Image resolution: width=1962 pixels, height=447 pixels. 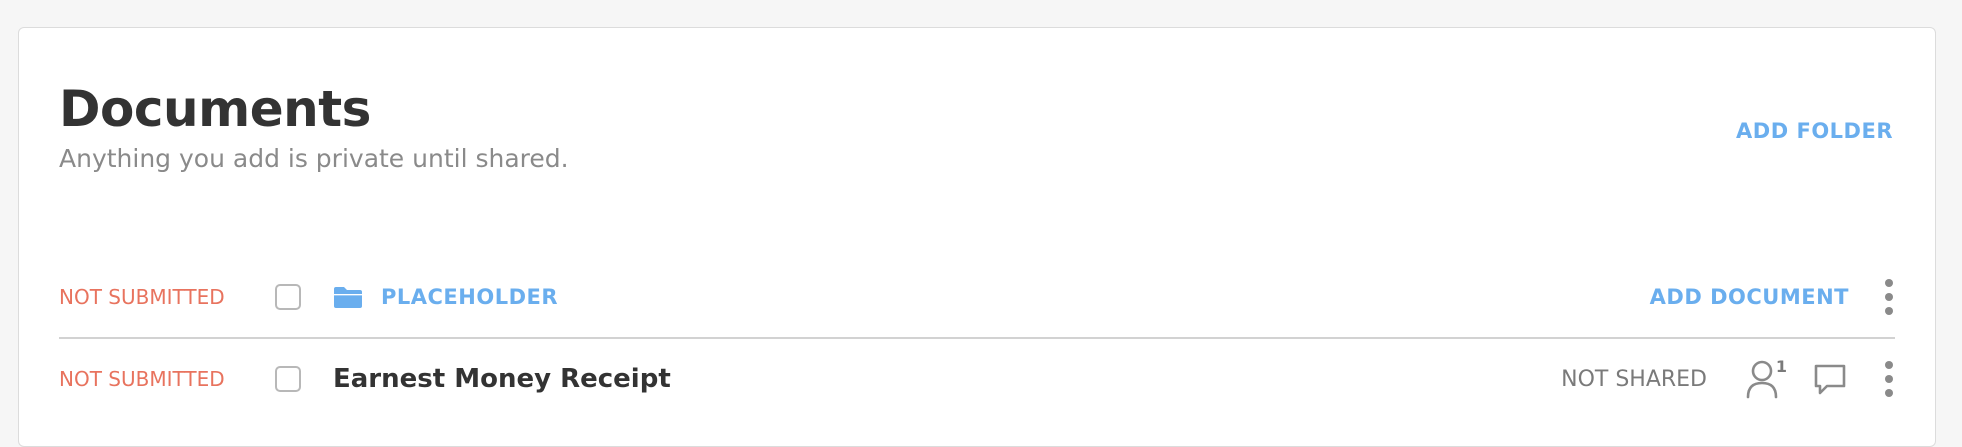 What do you see at coordinates (1766, 378) in the screenshot?
I see `user-icon: 1` at bounding box center [1766, 378].